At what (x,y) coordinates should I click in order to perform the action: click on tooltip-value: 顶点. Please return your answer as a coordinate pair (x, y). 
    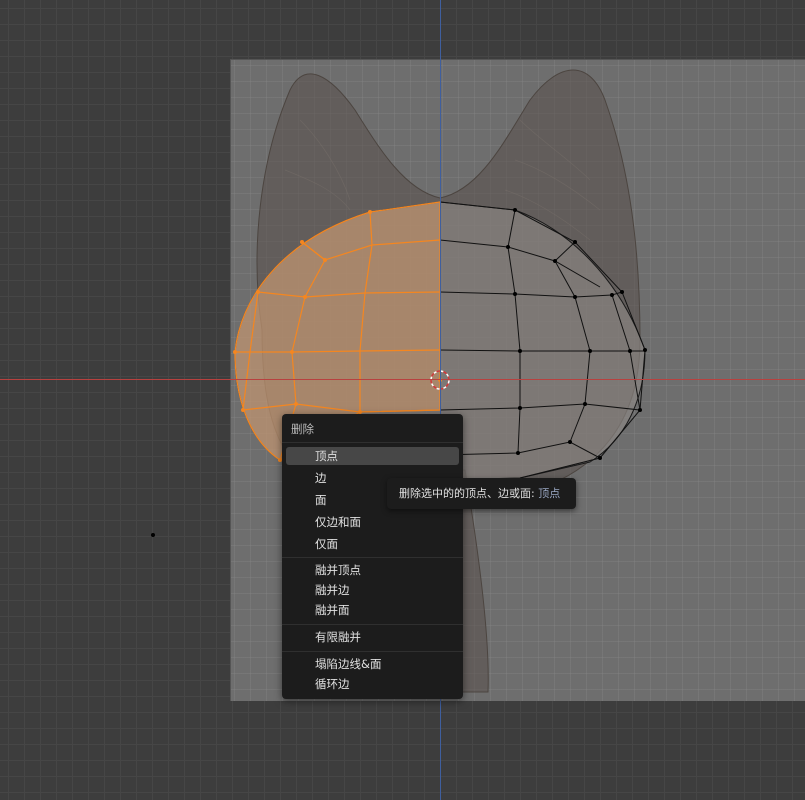
    Looking at the image, I should click on (549, 493).